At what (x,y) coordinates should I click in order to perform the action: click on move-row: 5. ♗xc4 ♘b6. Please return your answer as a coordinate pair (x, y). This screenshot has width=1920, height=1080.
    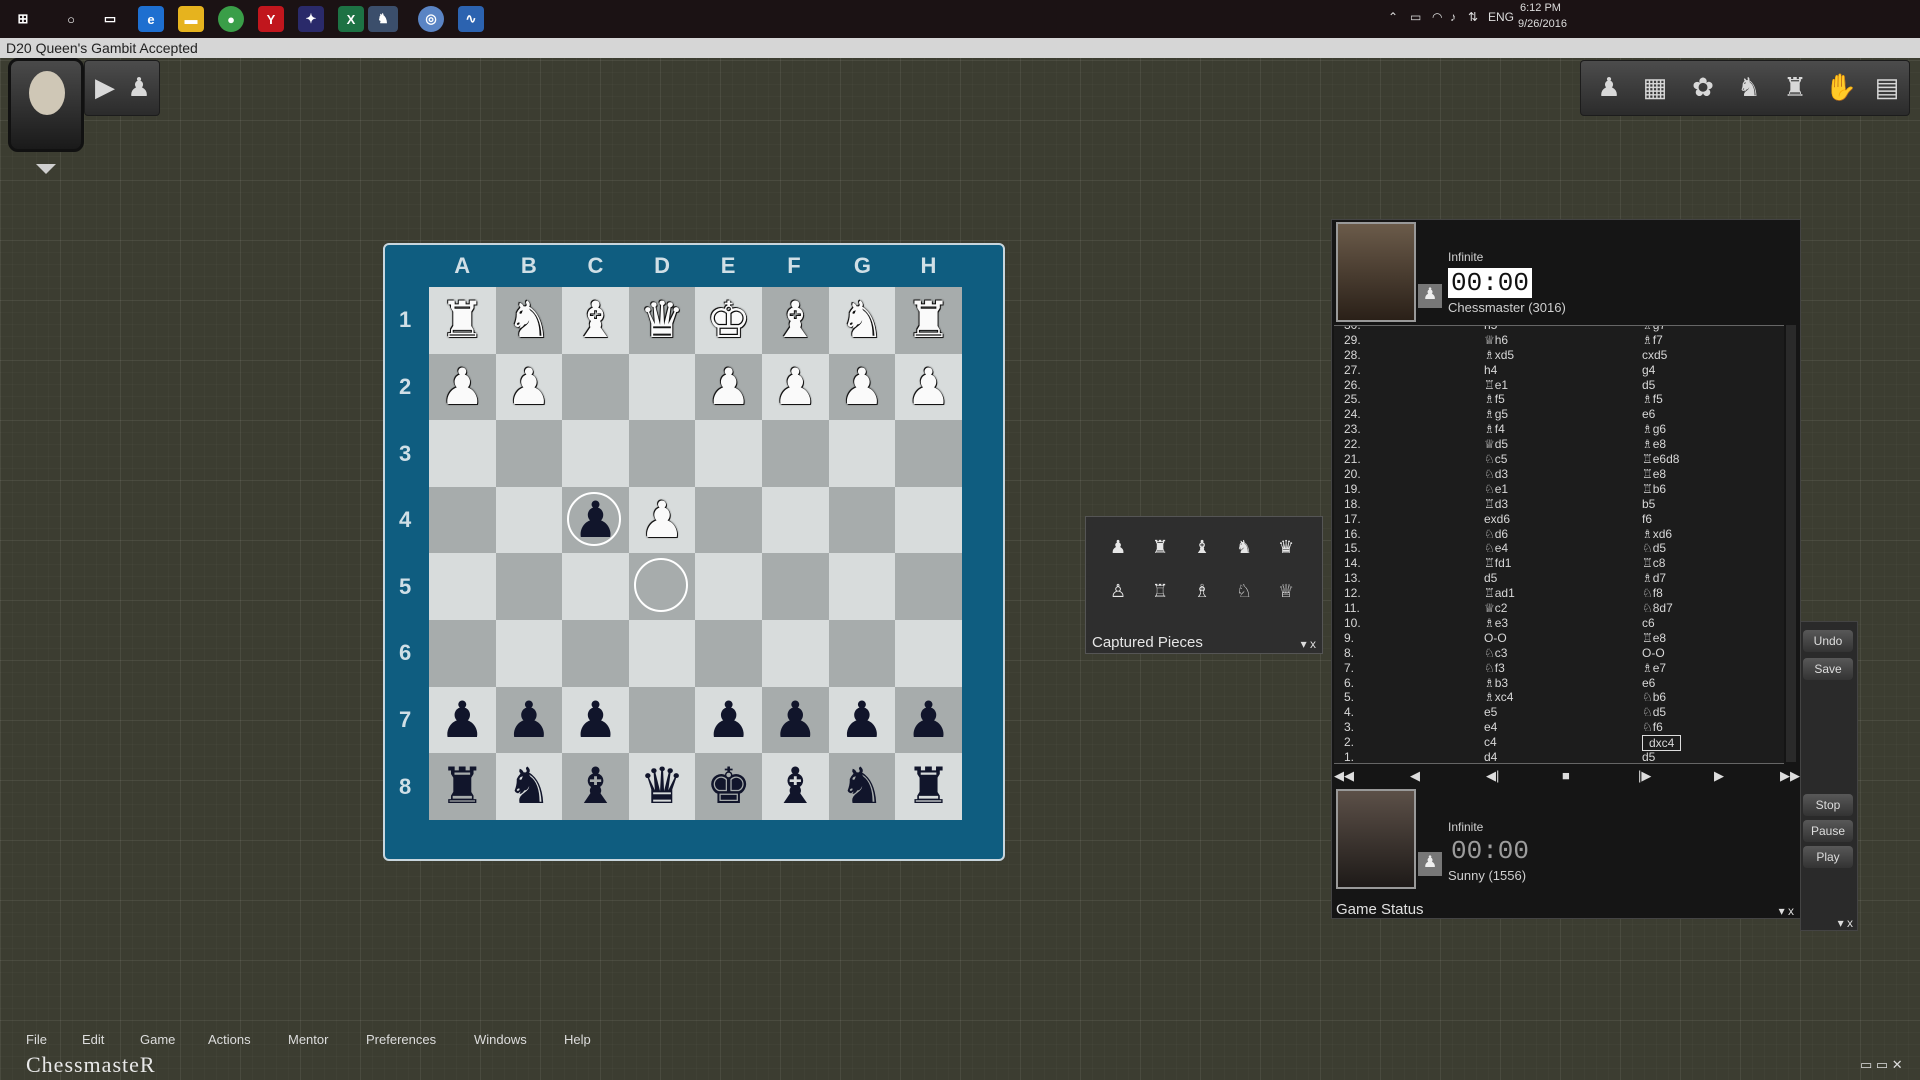
    Looking at the image, I should click on (1554, 697).